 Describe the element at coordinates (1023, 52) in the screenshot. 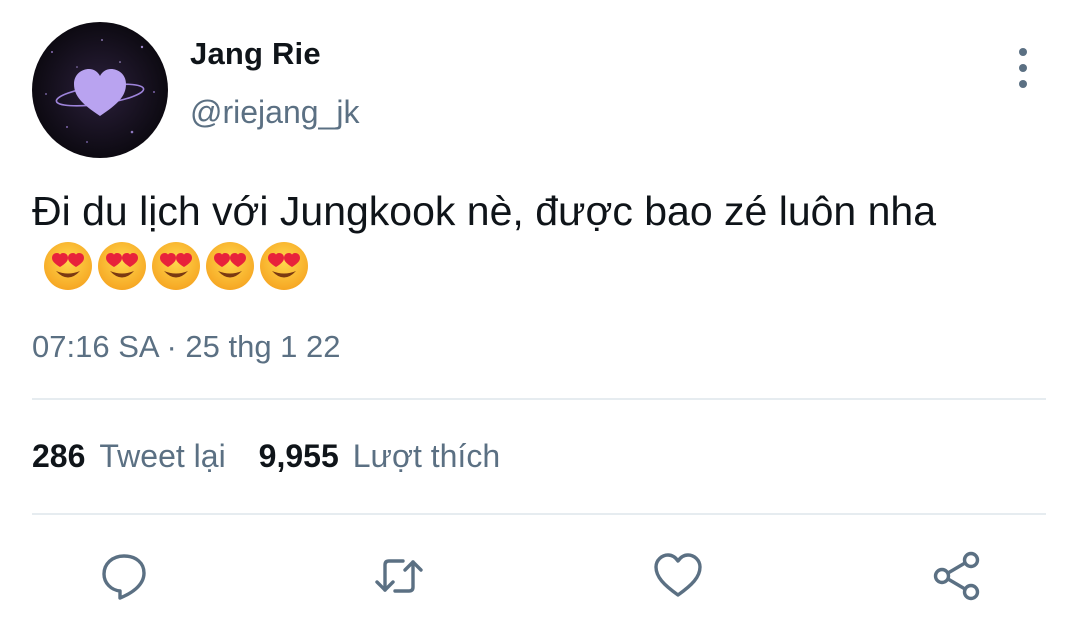

I see `more-options-icon` at that location.